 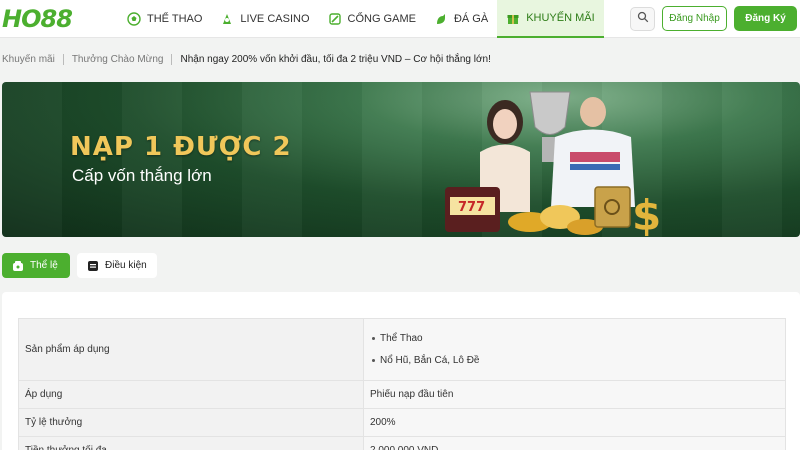 I want to click on gift-icon, so click(x=513, y=18).